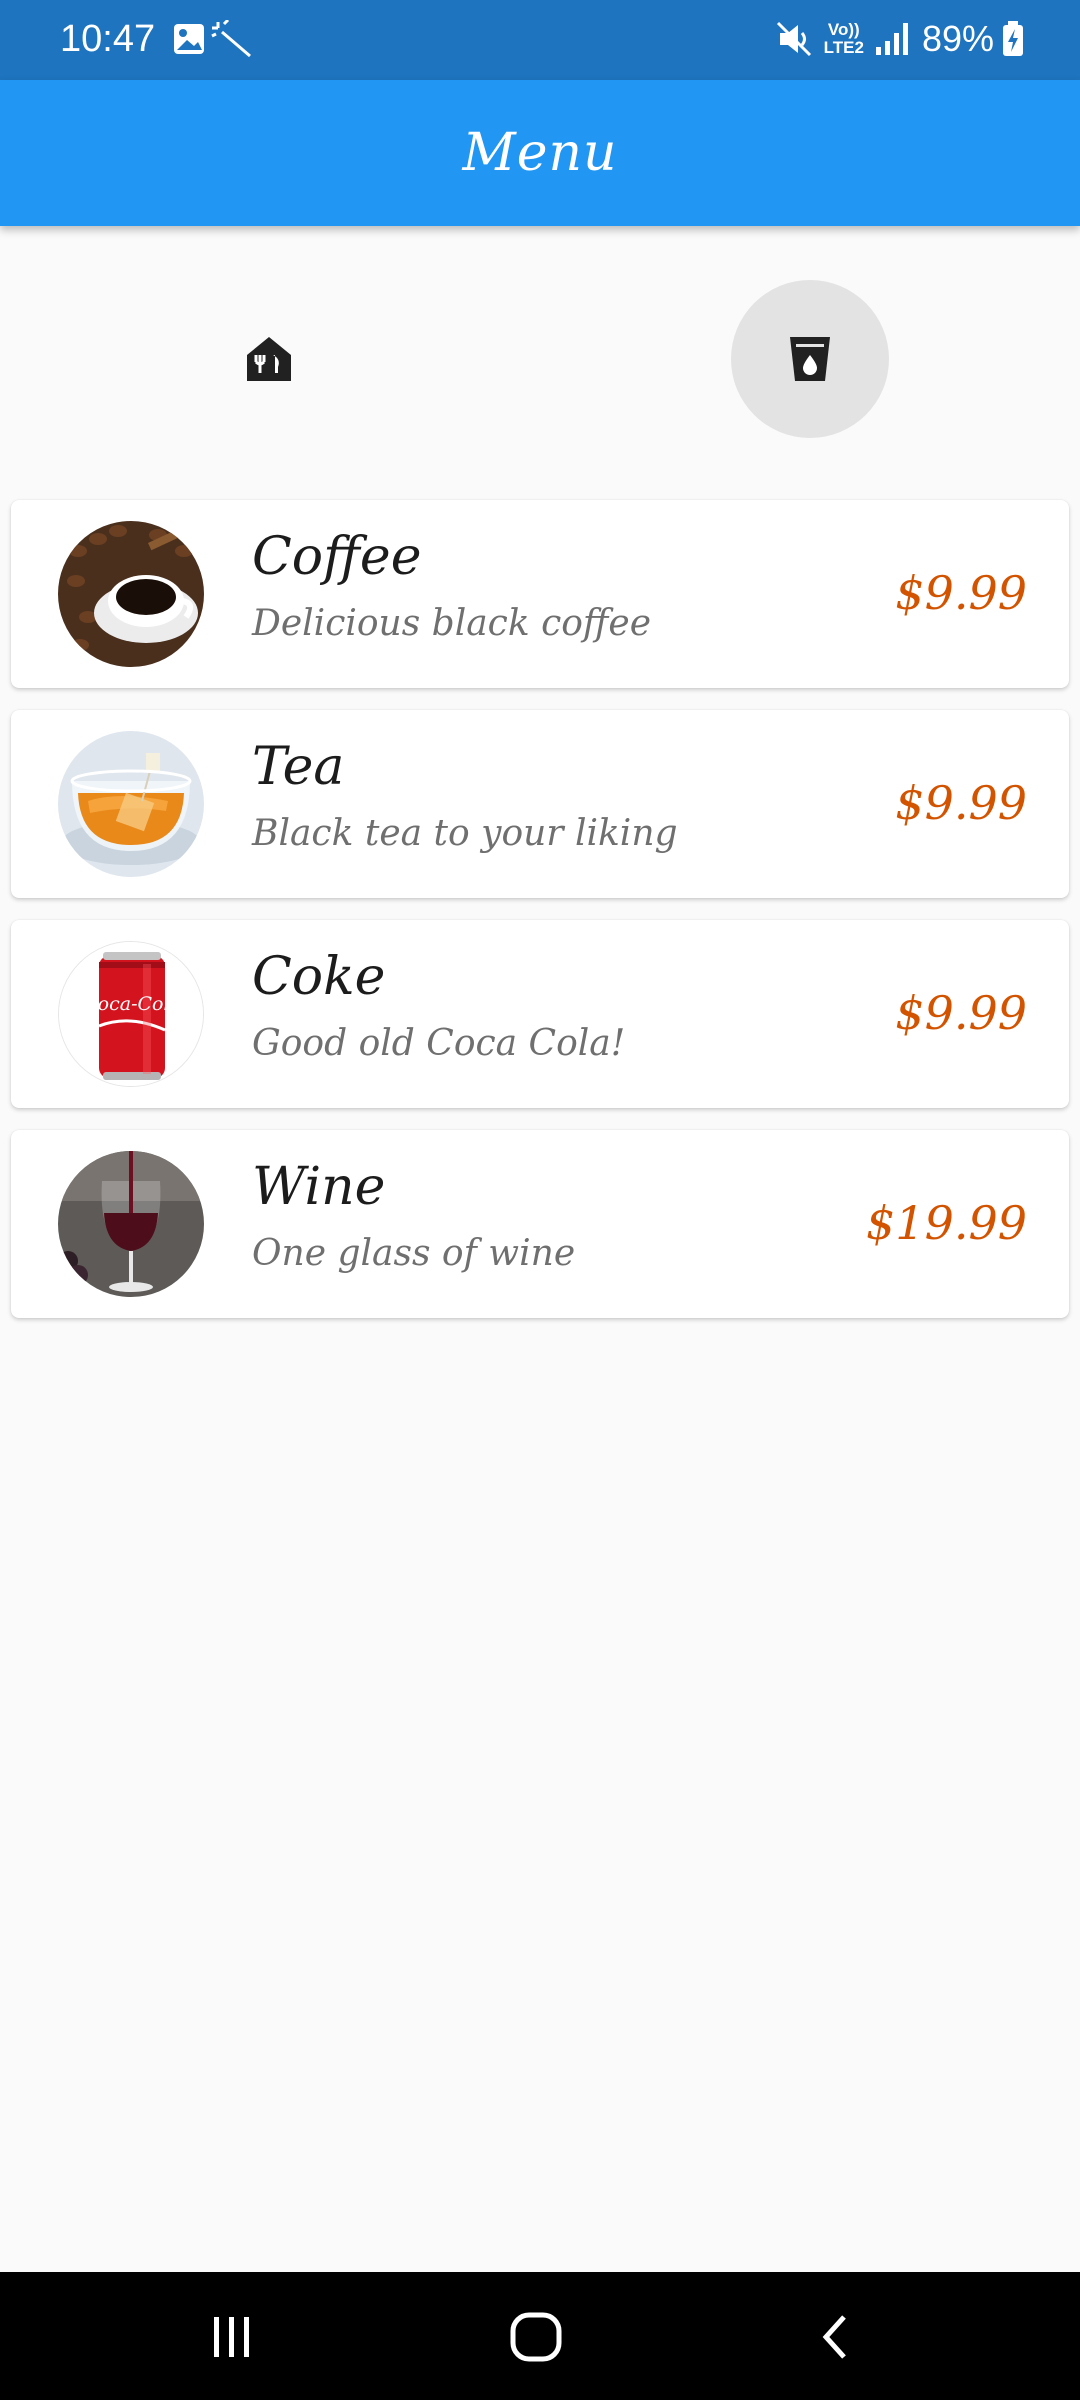 Image resolution: width=1080 pixels, height=2400 pixels. I want to click on magic-wand-icon, so click(231, 38).